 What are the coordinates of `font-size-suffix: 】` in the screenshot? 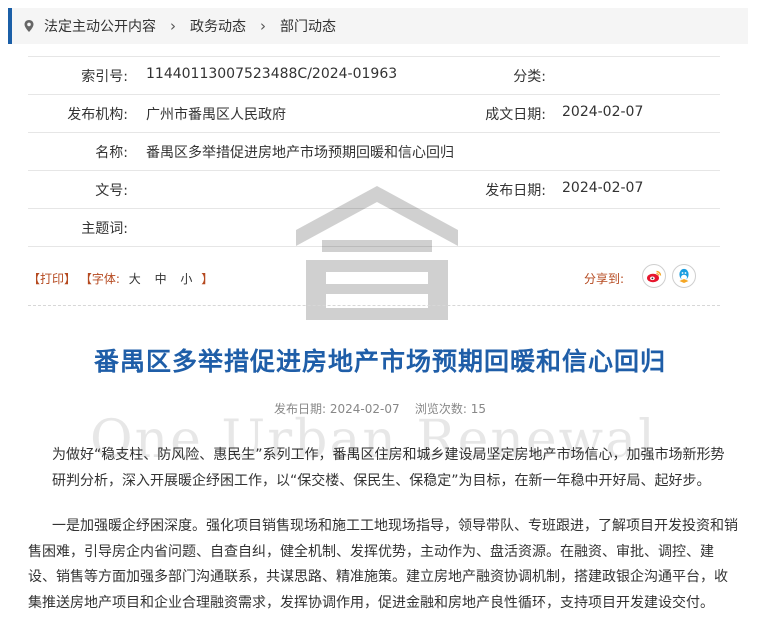 It's located at (207, 279).